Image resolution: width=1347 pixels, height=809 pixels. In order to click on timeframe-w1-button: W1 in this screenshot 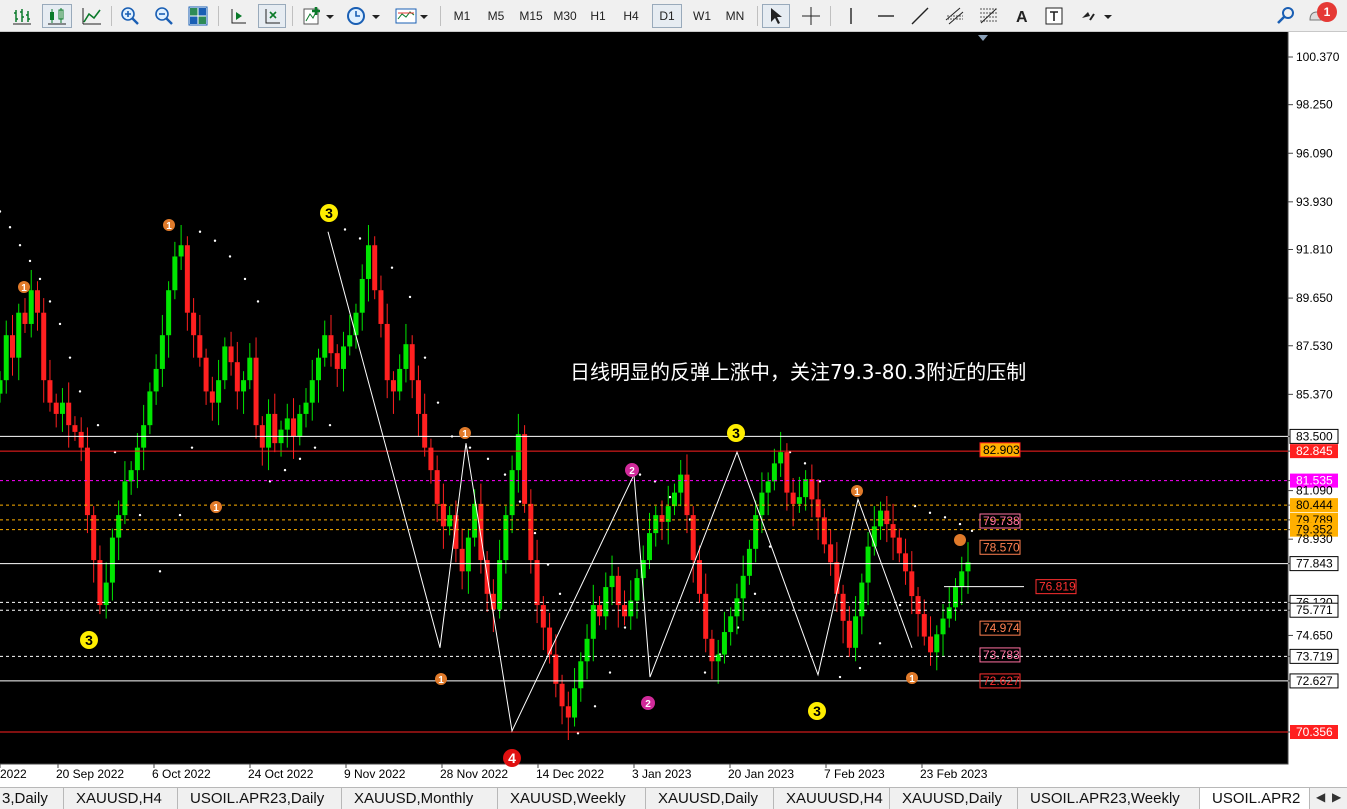, I will do `click(702, 16)`.